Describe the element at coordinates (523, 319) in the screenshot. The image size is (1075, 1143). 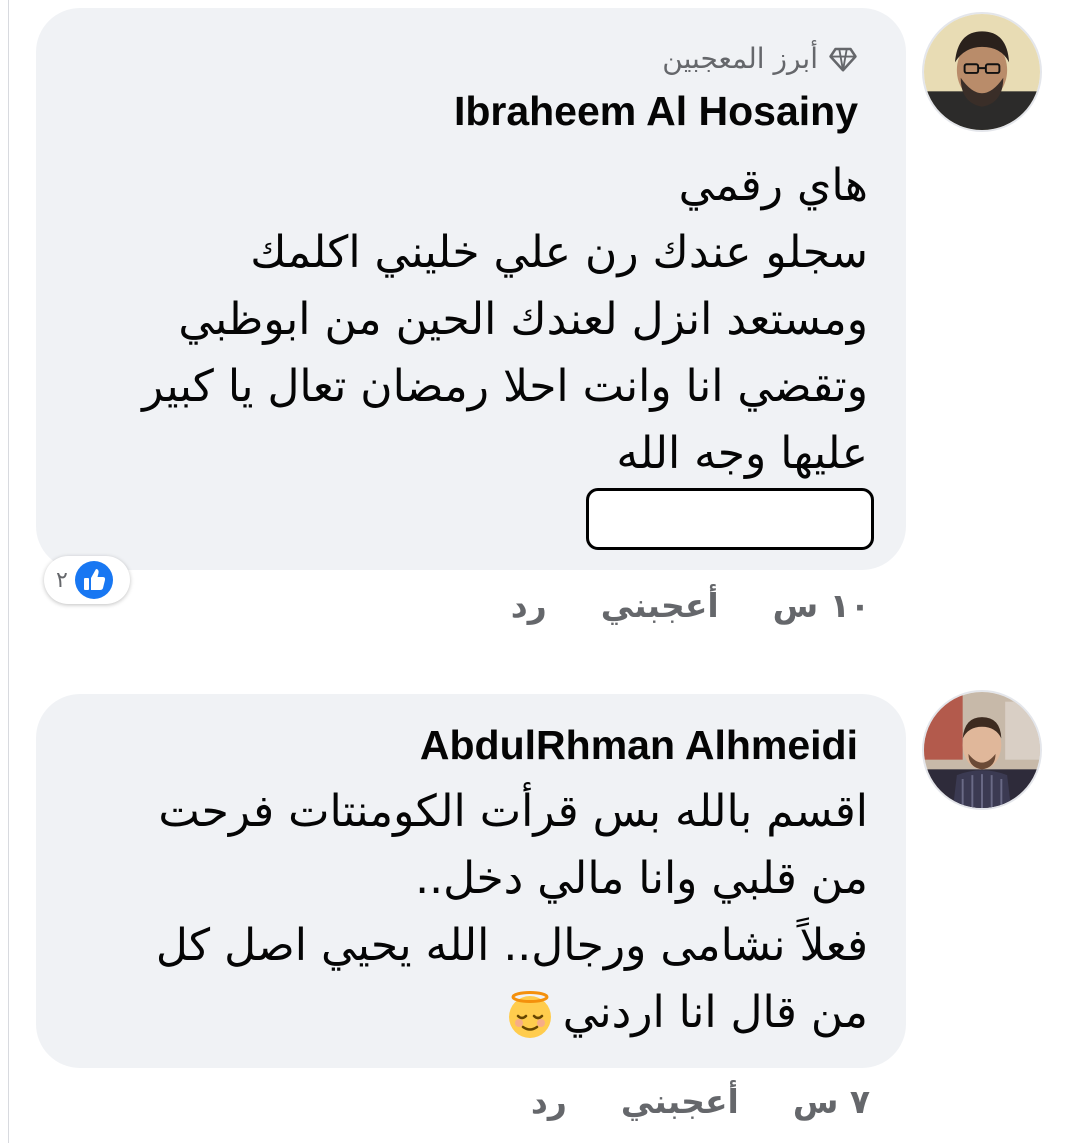
I see `comment-line: ومستعد انزل لعندك الحين من ابوظبي` at that location.